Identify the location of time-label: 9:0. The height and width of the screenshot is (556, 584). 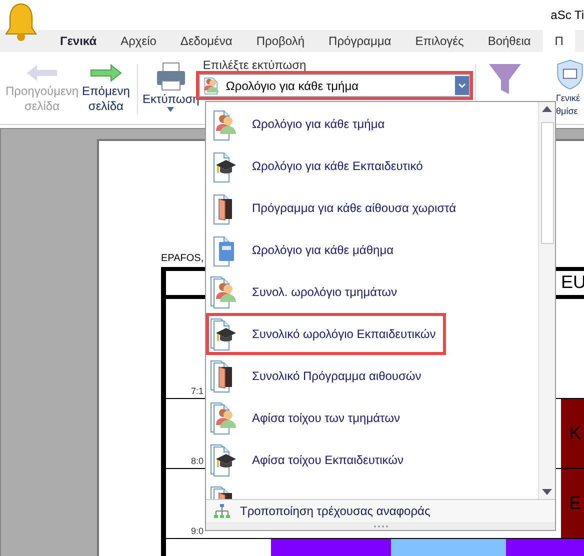
(197, 531).